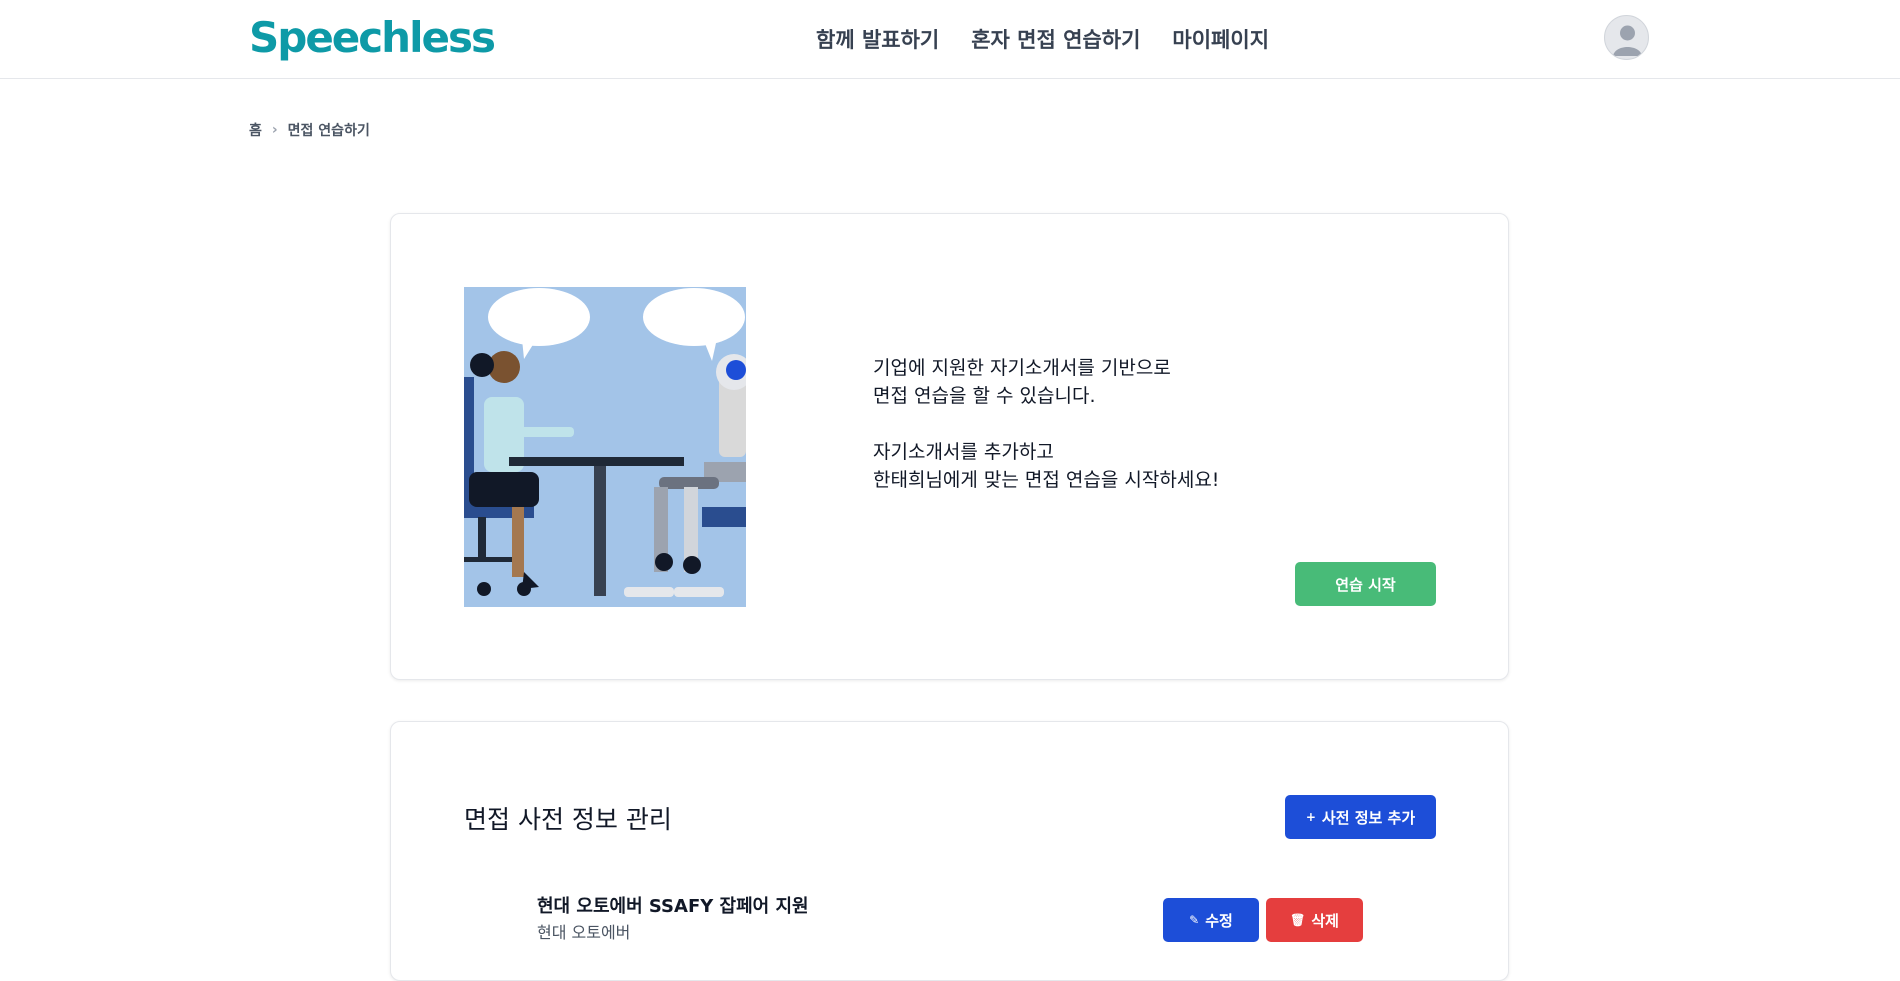  What do you see at coordinates (584, 932) in the screenshot?
I see `info-item-company: 현대 오토에버` at bounding box center [584, 932].